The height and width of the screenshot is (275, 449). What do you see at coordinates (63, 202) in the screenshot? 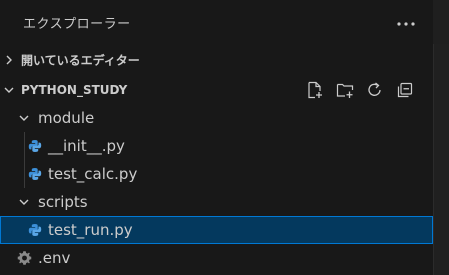
I see `folder-label: scripts` at bounding box center [63, 202].